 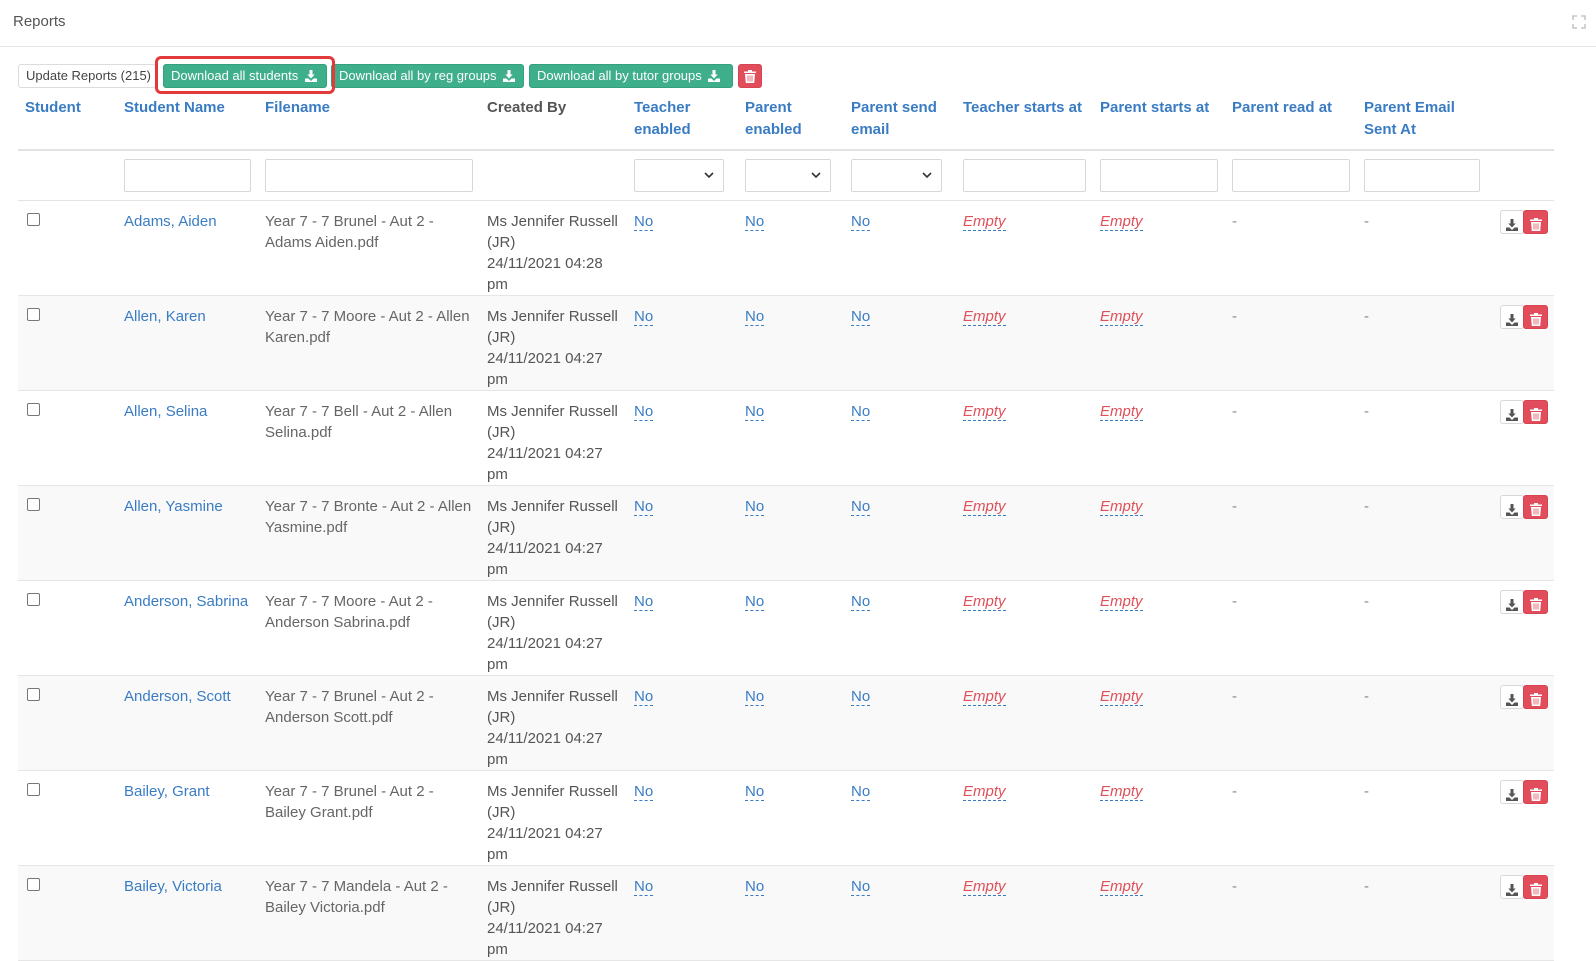 What do you see at coordinates (1422, 122) in the screenshot?
I see `col-parent-email-sent-at: Parent Email Sent At` at bounding box center [1422, 122].